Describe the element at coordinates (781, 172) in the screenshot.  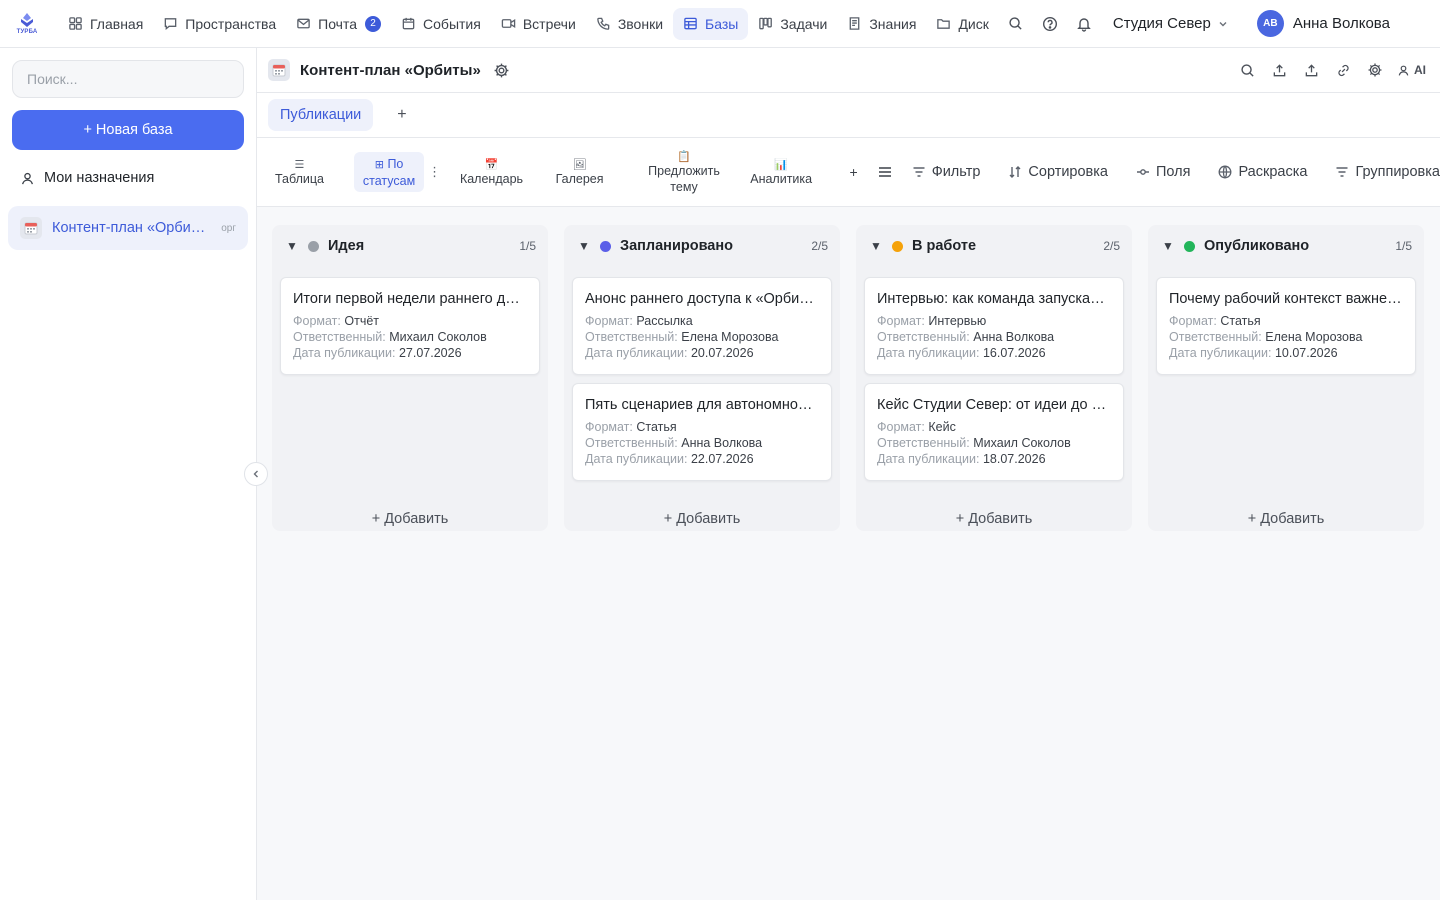
I see `view-analytics: 📊 Аналитика` at that location.